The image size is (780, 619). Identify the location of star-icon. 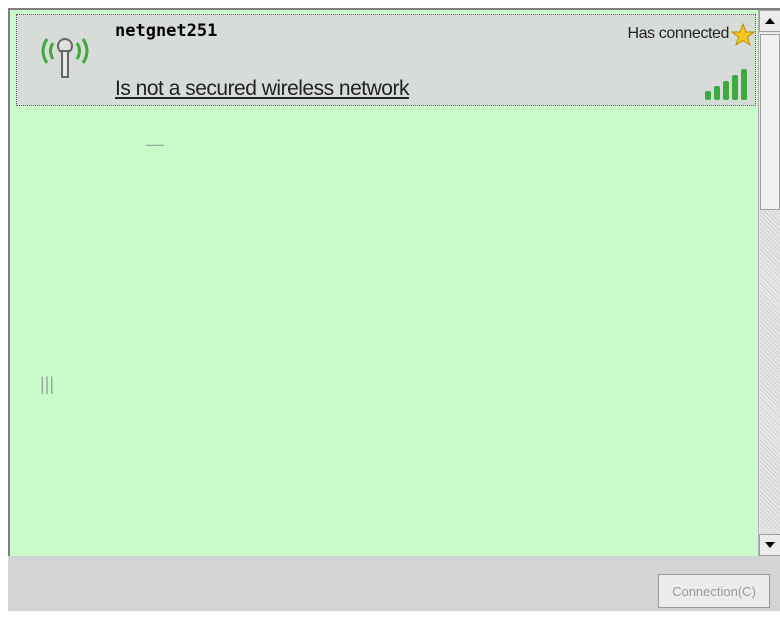
(743, 35).